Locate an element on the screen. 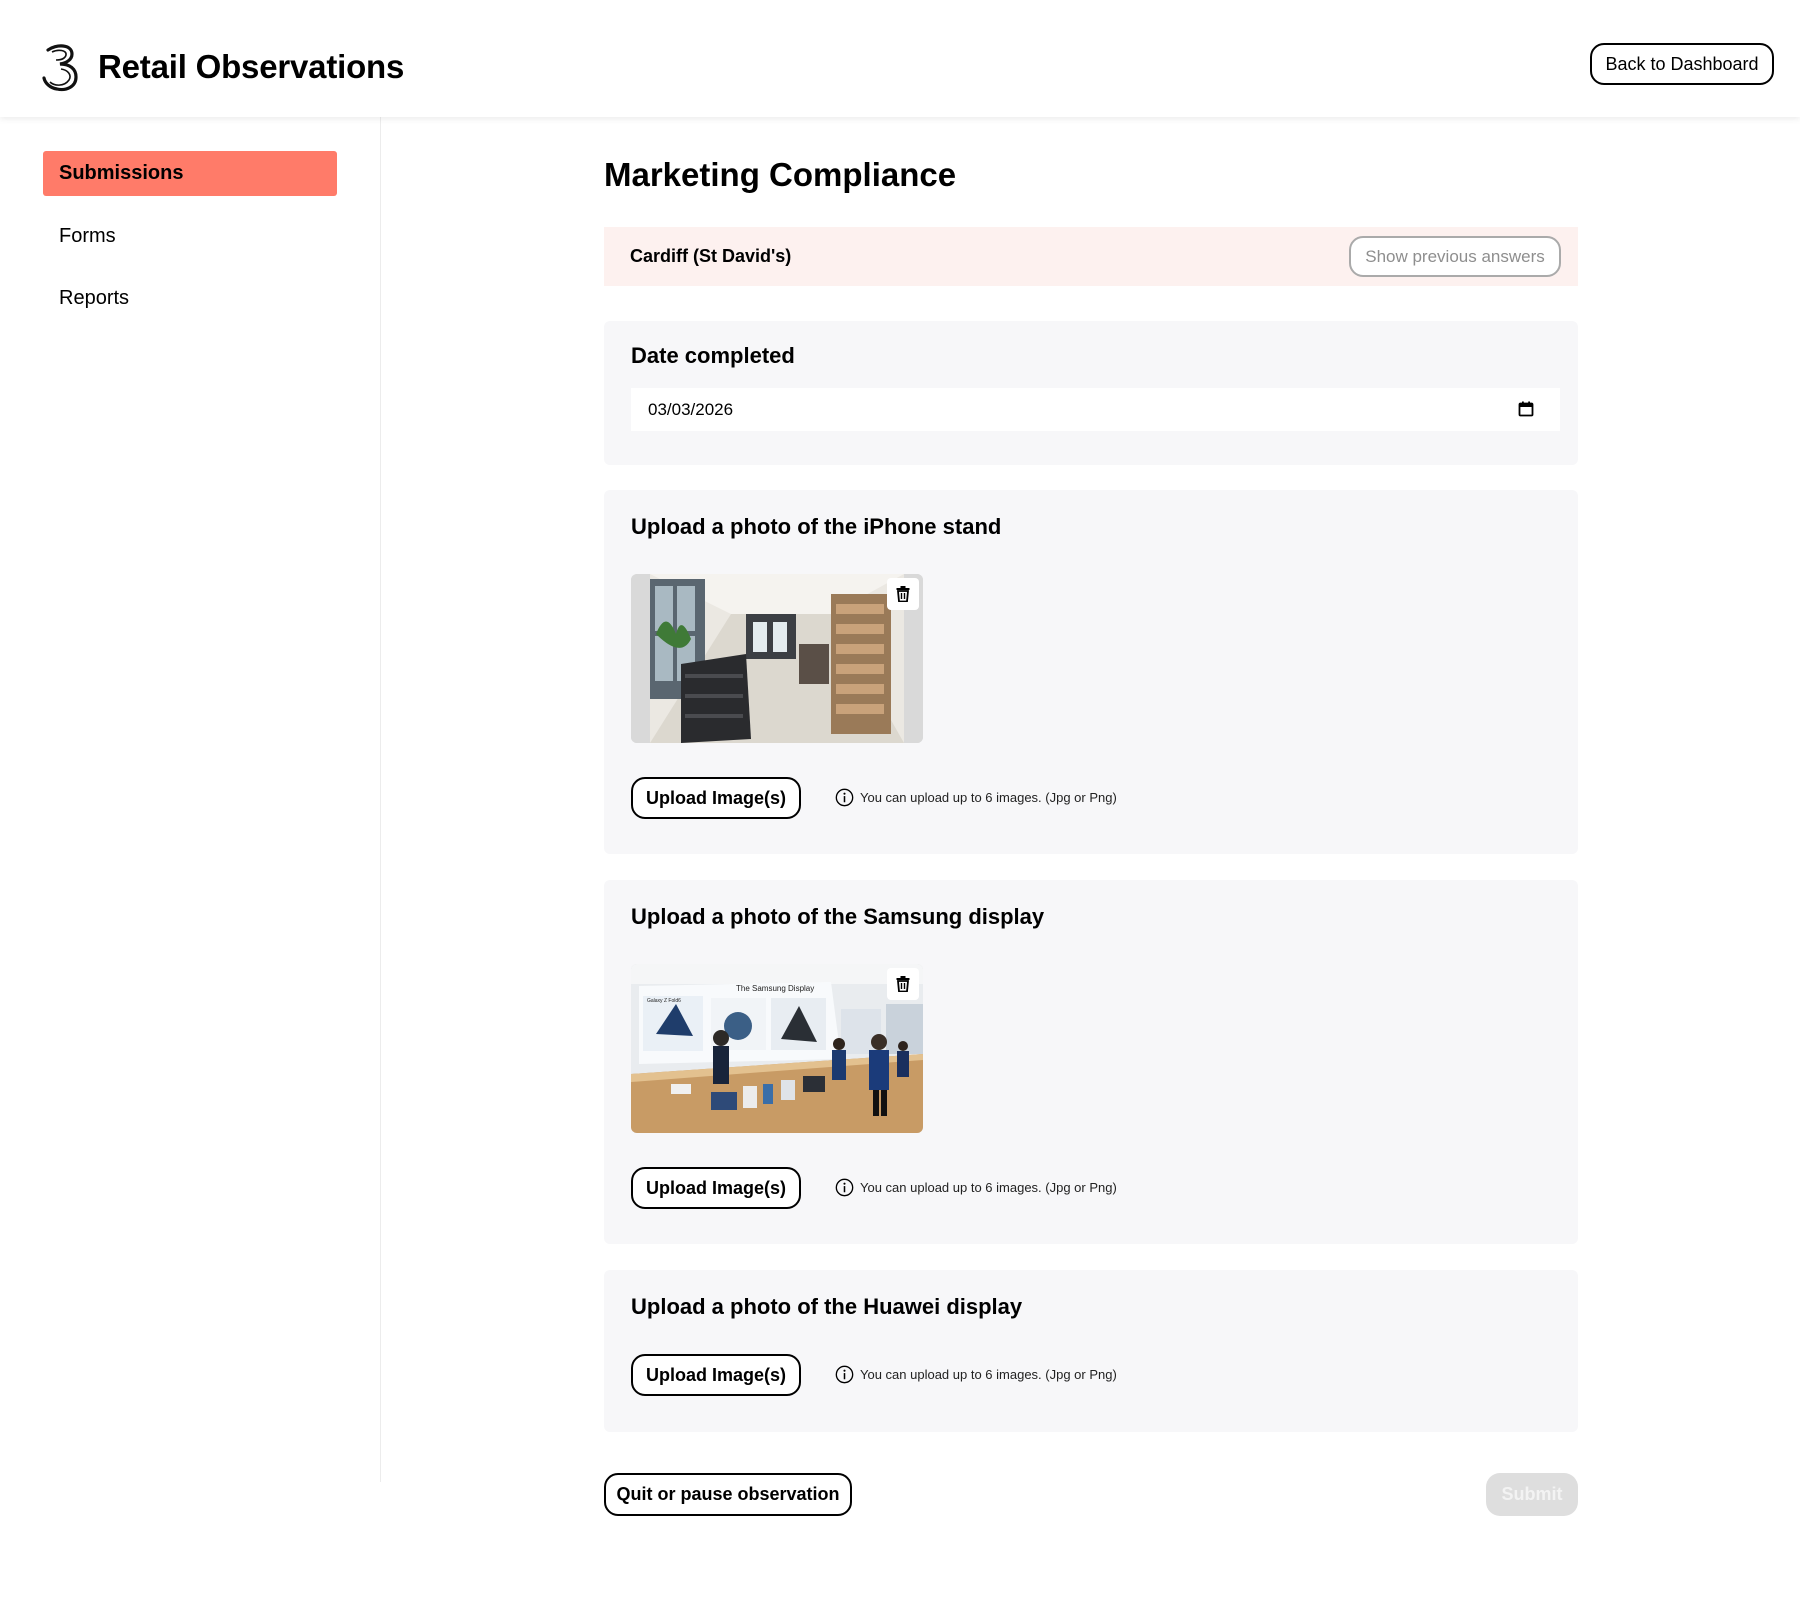 This screenshot has width=1800, height=1597. sidebar-item-label: Forms is located at coordinates (87, 236).